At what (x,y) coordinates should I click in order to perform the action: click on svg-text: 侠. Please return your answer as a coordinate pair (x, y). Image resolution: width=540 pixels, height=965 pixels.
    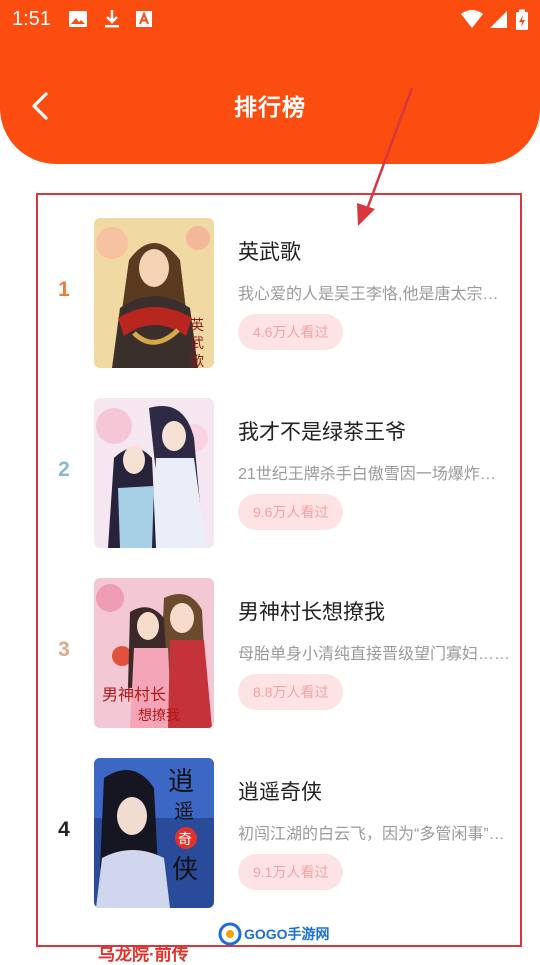
    Looking at the image, I should click on (185, 870).